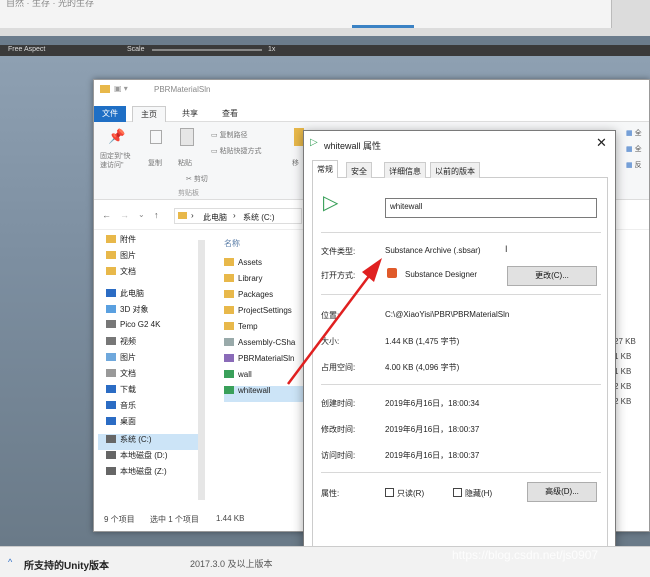  Describe the element at coordinates (238, 378) in the screenshot. I see `file-list-item: wall` at that location.